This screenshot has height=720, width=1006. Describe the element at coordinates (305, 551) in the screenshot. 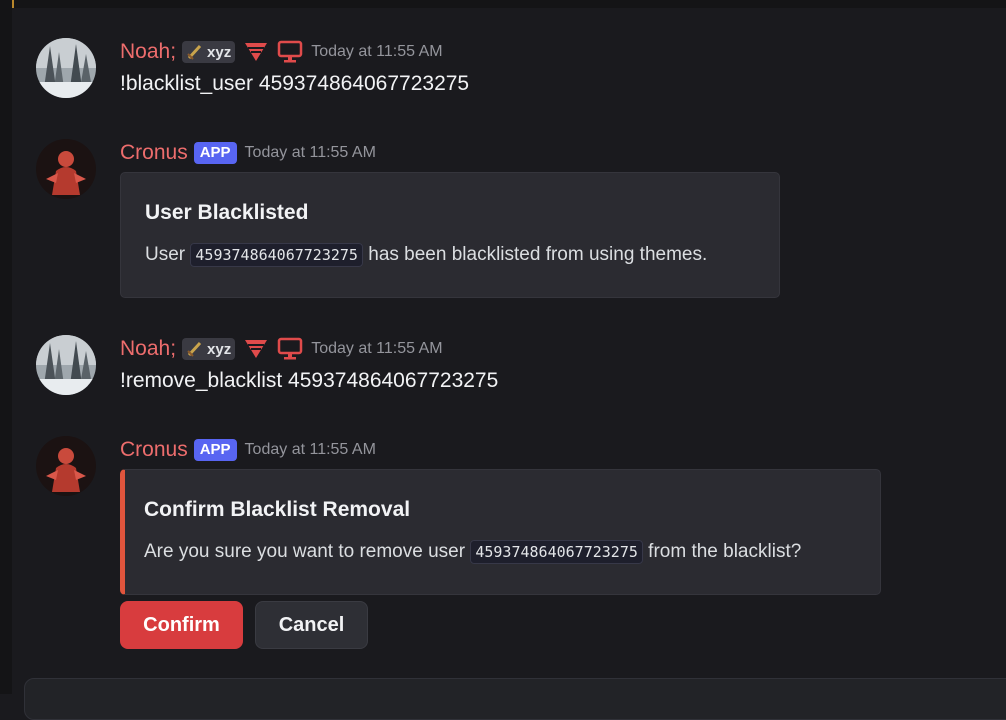

I see `embed-desc-before: Are you sure you want to remove user` at that location.